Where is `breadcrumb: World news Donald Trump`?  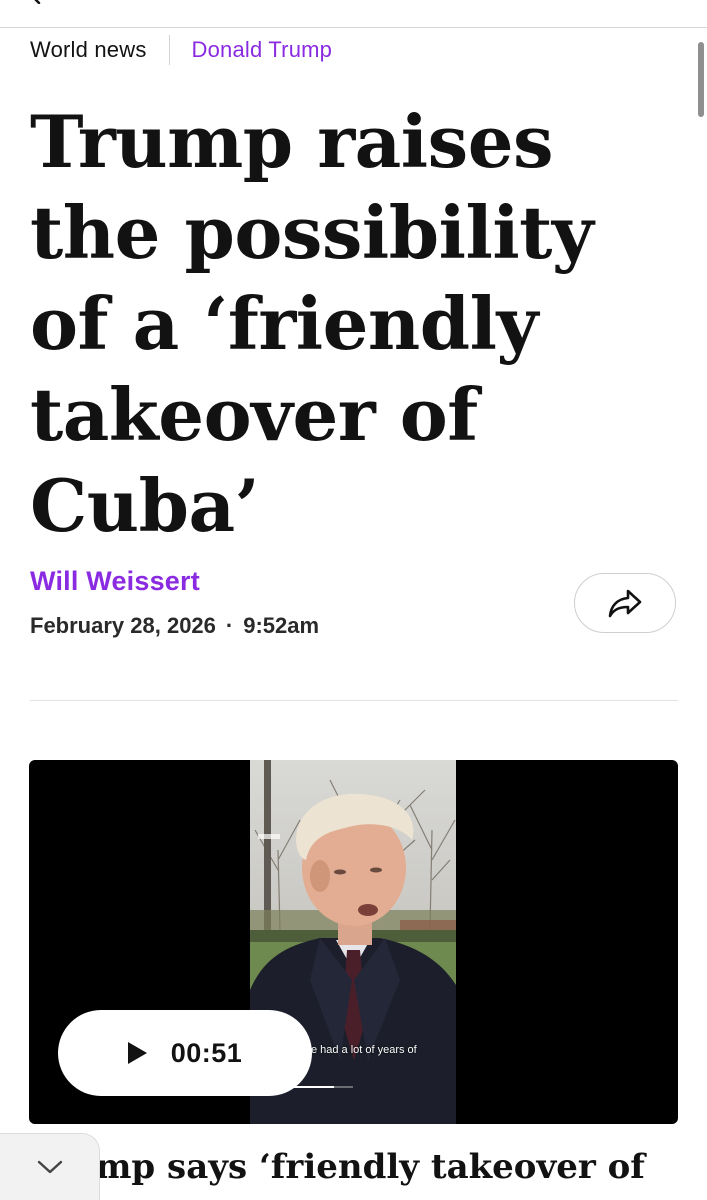 breadcrumb: World news Donald Trump is located at coordinates (181, 50).